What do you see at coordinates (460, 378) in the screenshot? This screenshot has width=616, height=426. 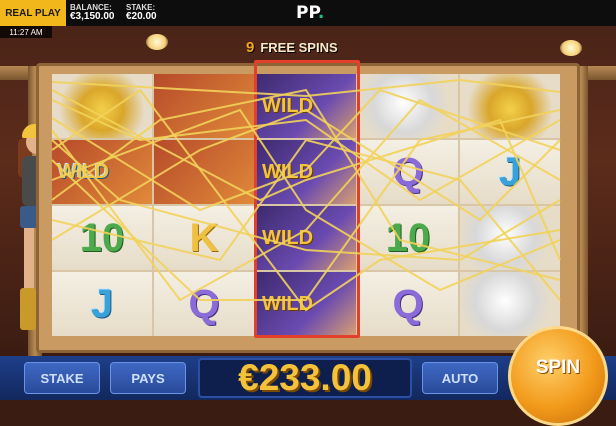 I see `auto-button: AUTO` at bounding box center [460, 378].